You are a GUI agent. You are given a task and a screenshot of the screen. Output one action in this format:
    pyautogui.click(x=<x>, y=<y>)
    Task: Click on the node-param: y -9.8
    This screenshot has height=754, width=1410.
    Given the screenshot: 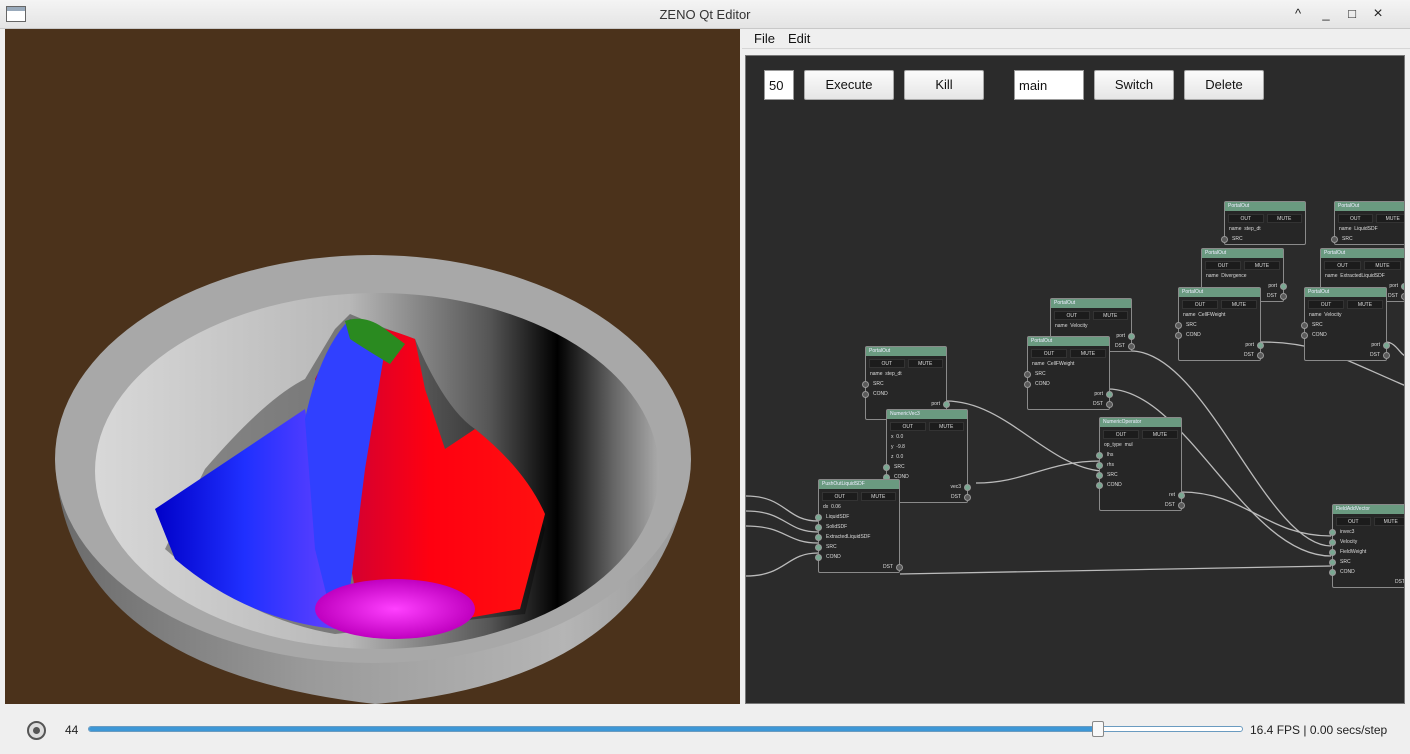 What is the action you would take?
    pyautogui.click(x=927, y=447)
    